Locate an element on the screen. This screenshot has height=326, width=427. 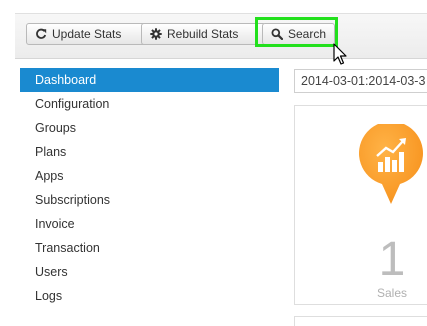
toolbar: Update Stats Rebuild Stats Search is located at coordinates (221, 36).